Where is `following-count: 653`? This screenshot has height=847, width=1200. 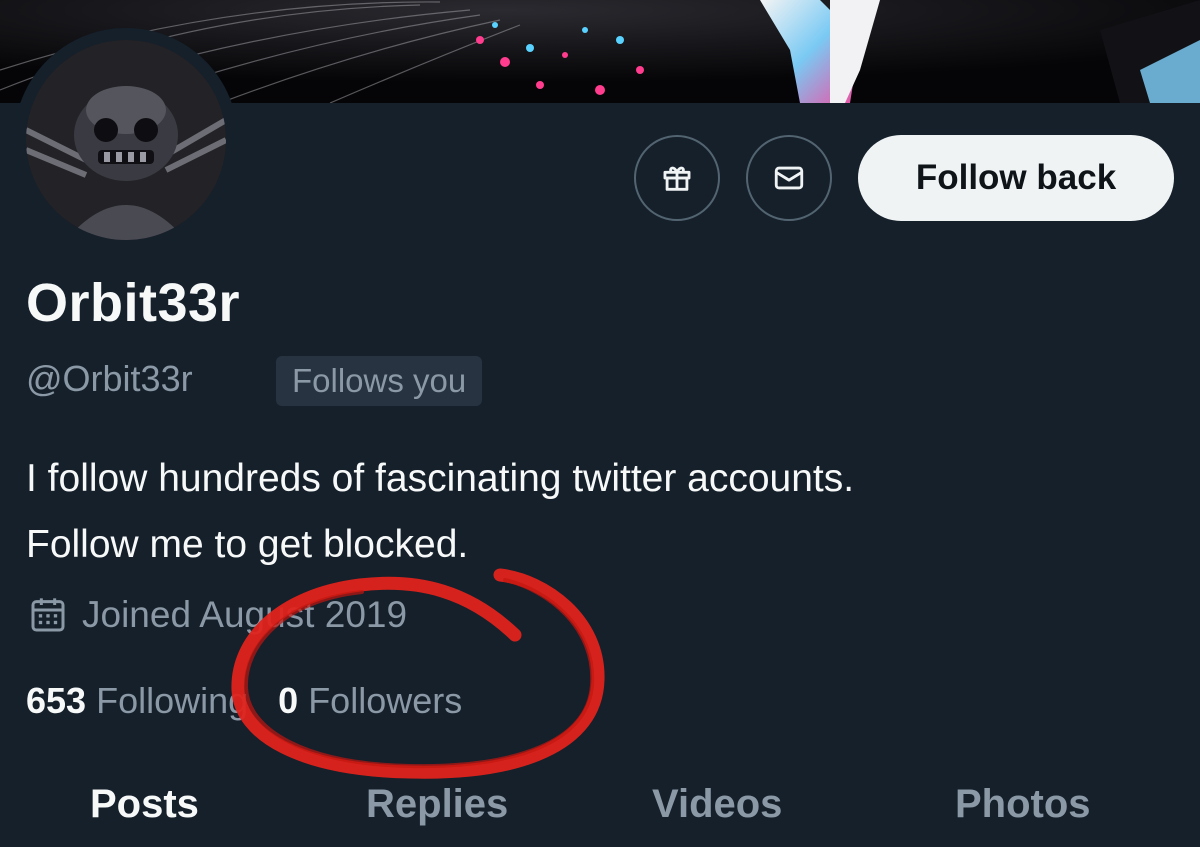
following-count: 653 is located at coordinates (56, 700).